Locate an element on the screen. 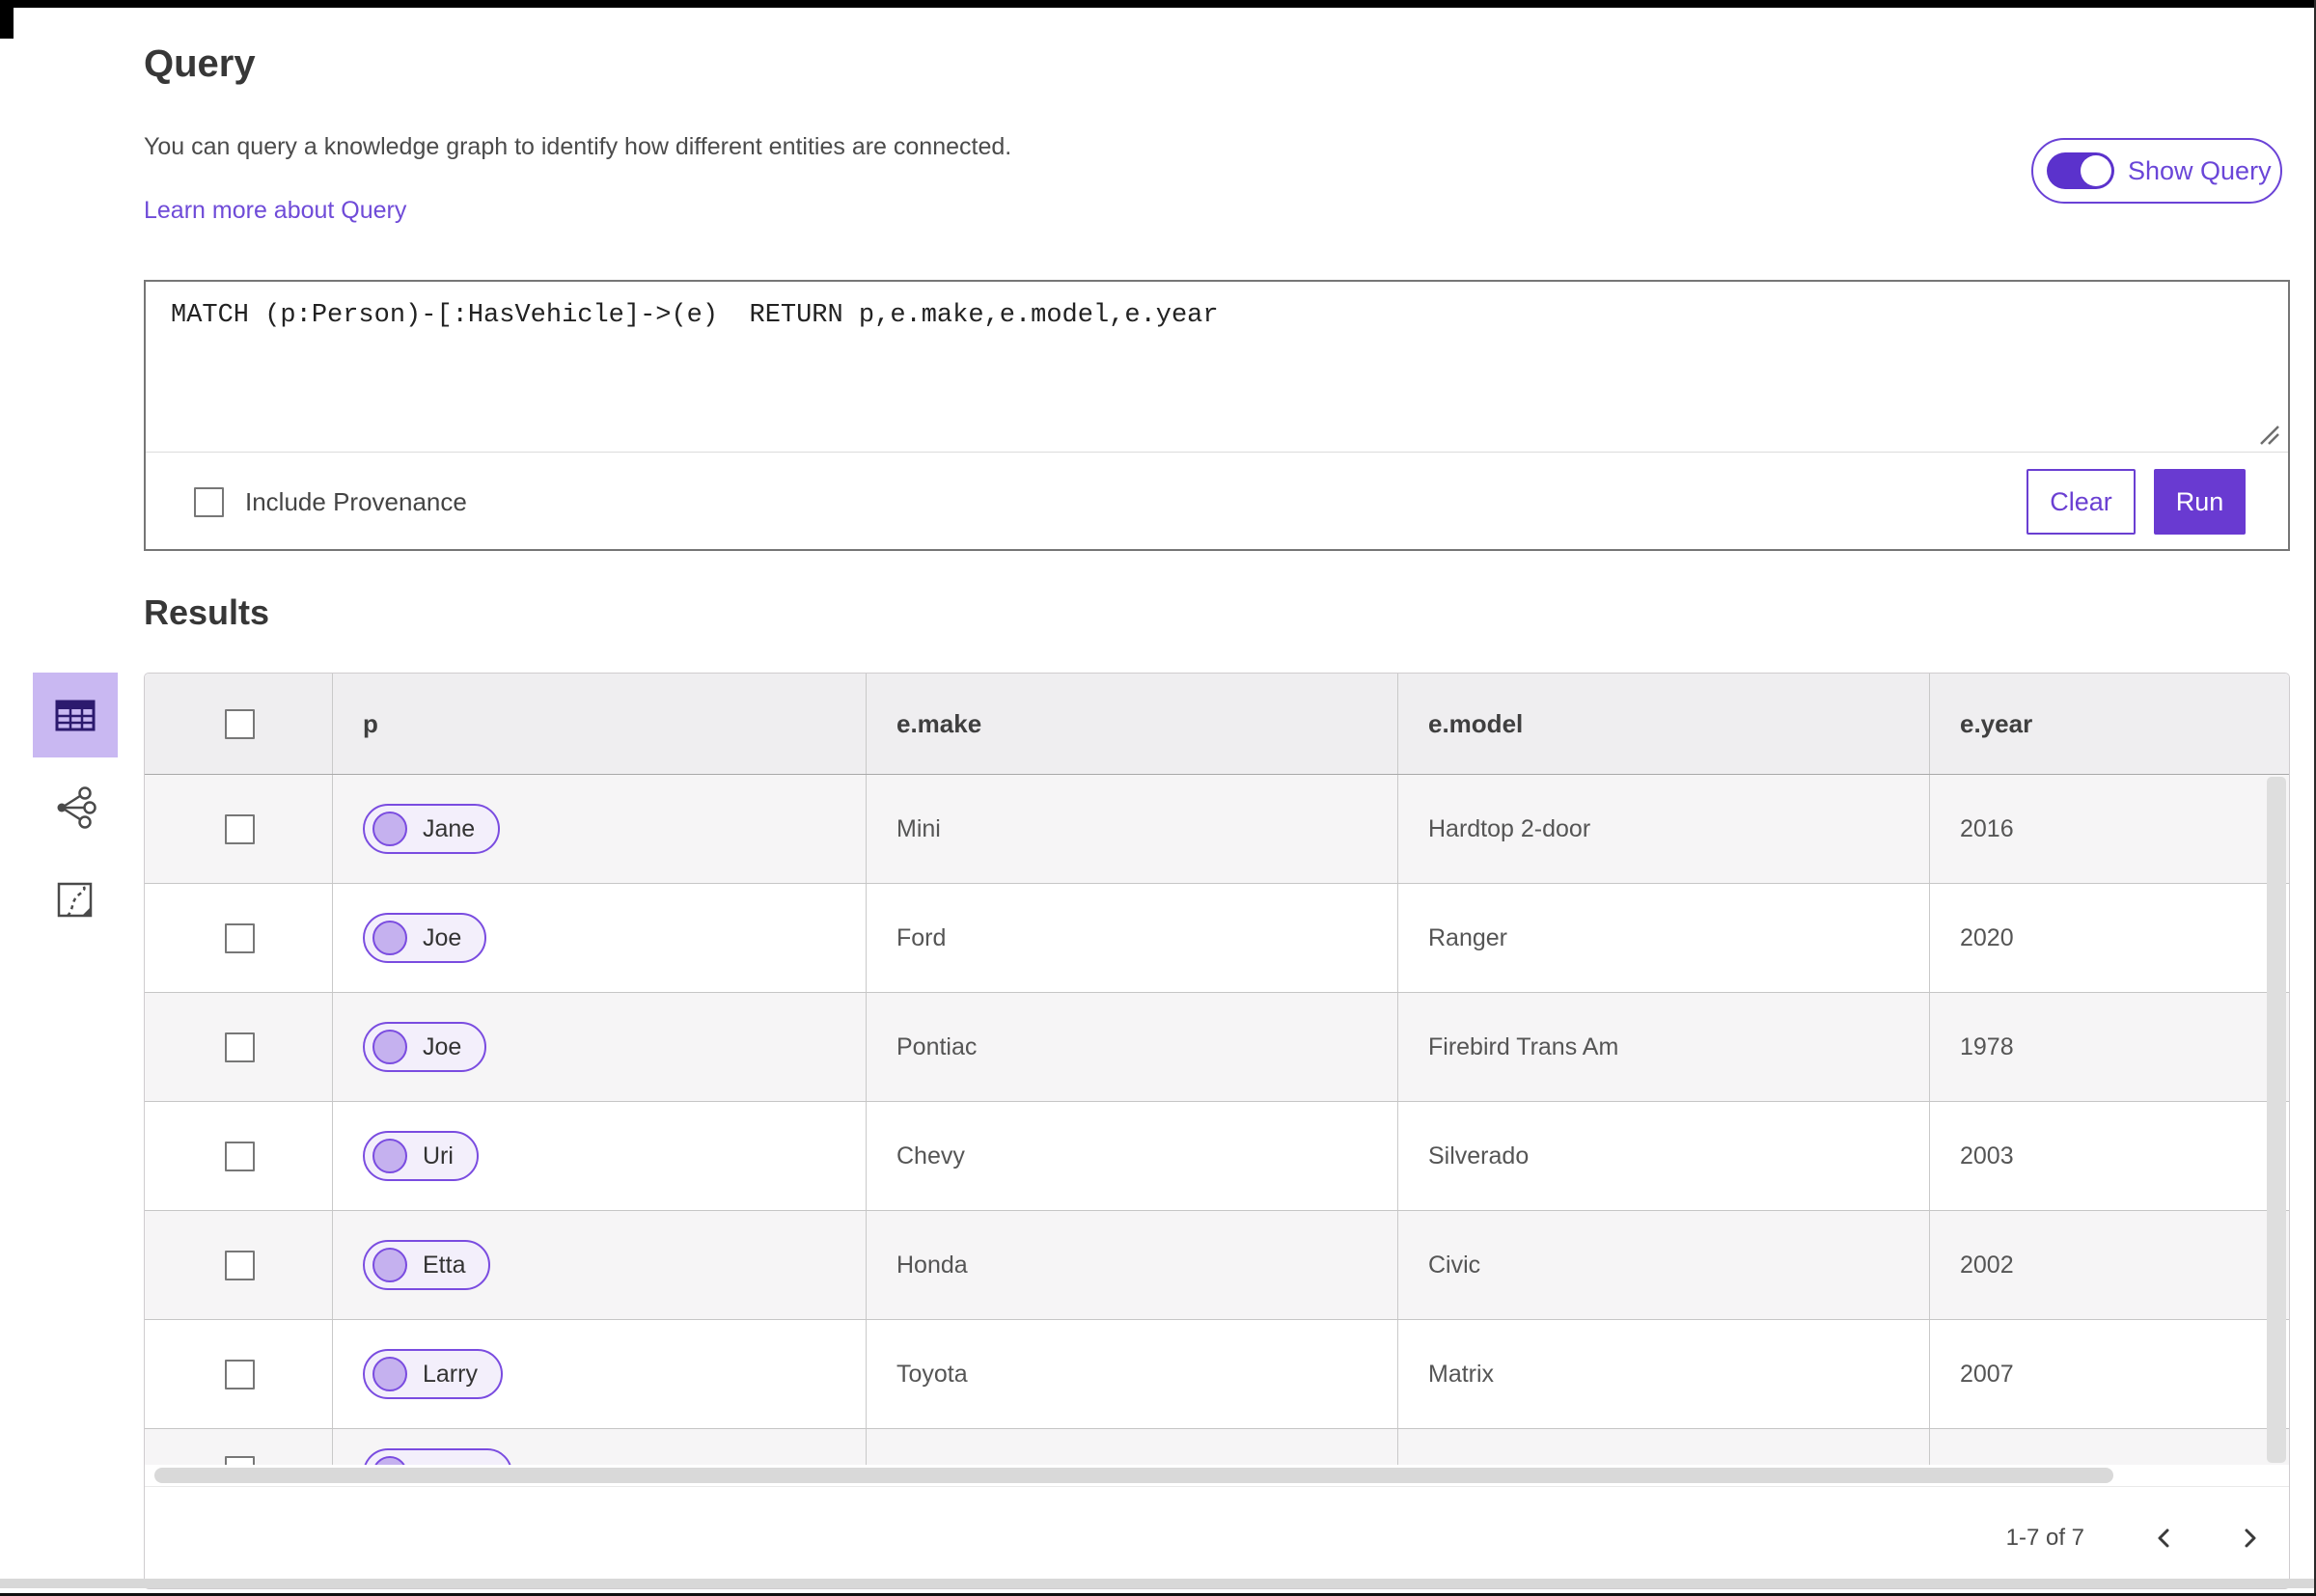 This screenshot has height=1596, width=2316. entity-pill-label: Uri is located at coordinates (438, 1156).